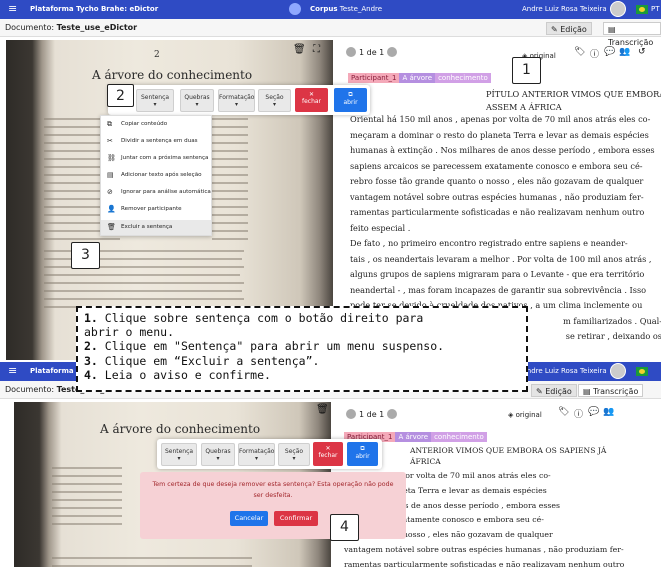 The width and height of the screenshot is (661, 567). I want to click on participant-tag: Participant_1, so click(374, 78).